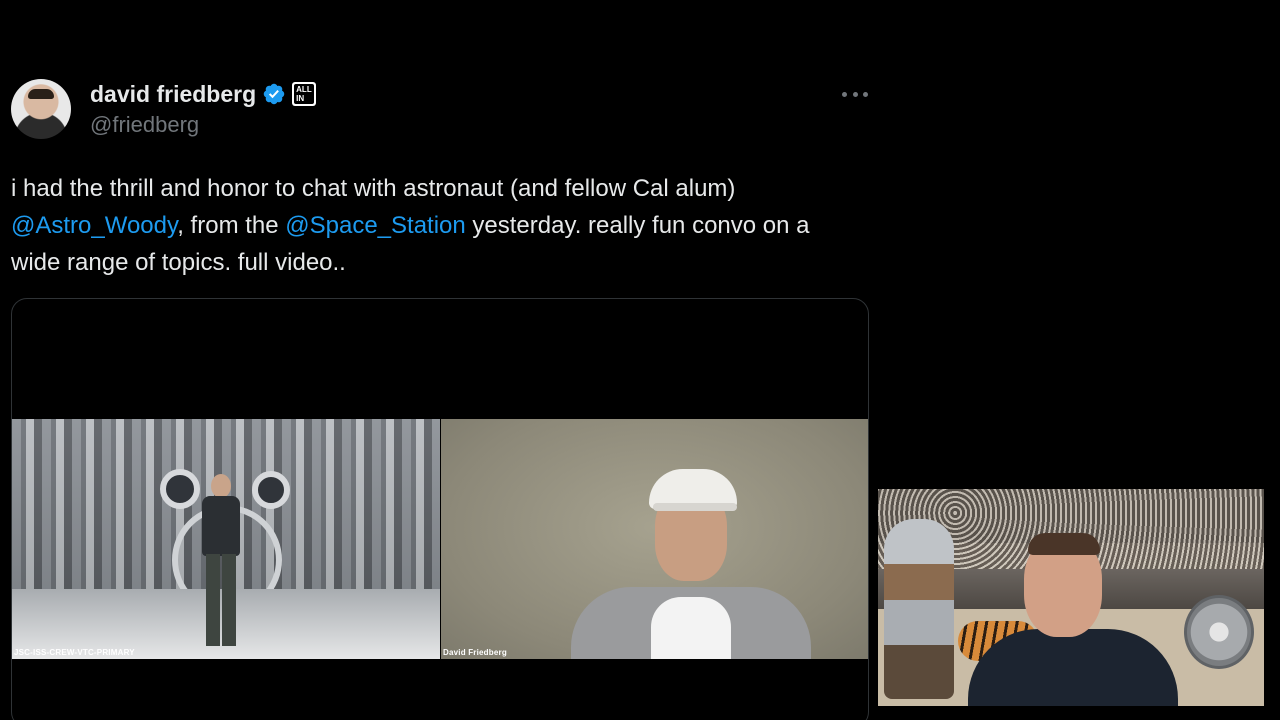 This screenshot has width=1280, height=720. I want to click on video-pane-iss: JSC-ISS-CREW-VTC-PRIMARY, so click(226, 539).